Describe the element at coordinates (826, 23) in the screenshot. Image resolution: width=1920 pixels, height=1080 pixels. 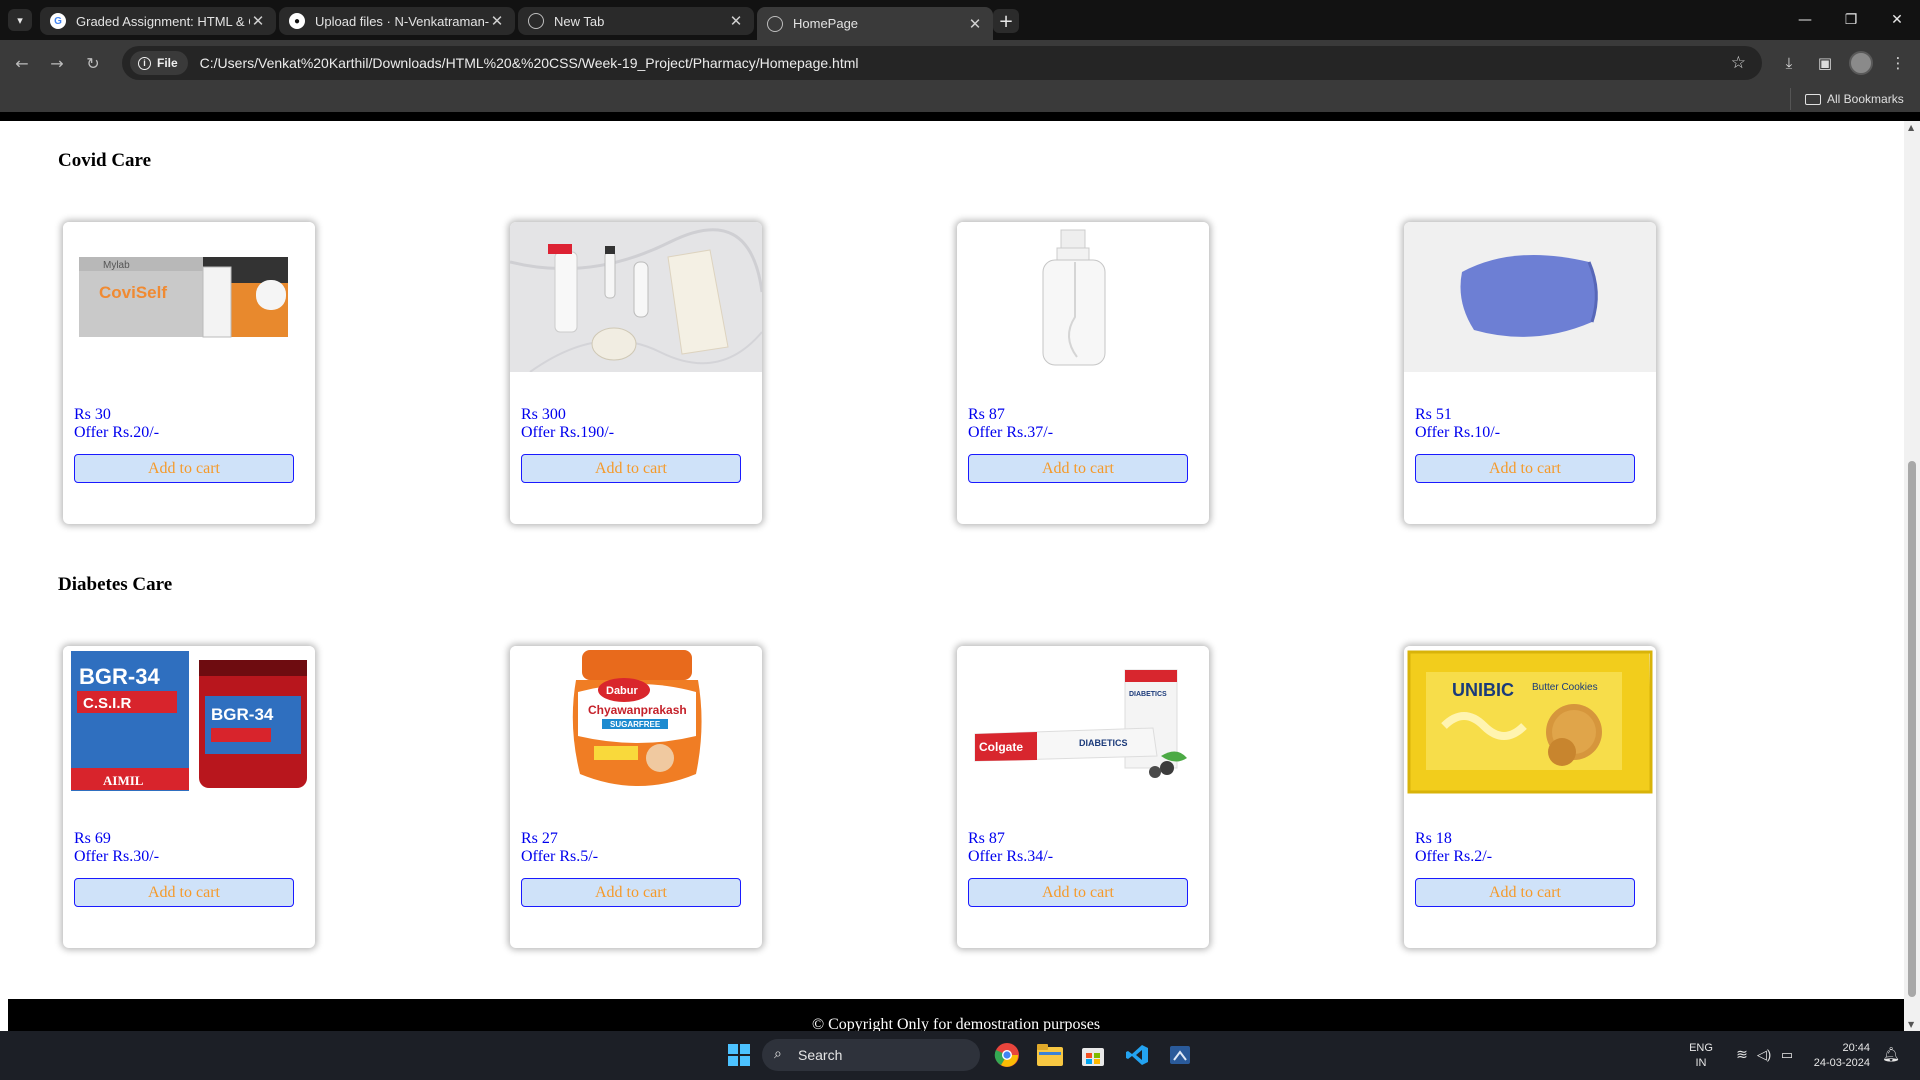
I see `tab-title: HomePage` at that location.